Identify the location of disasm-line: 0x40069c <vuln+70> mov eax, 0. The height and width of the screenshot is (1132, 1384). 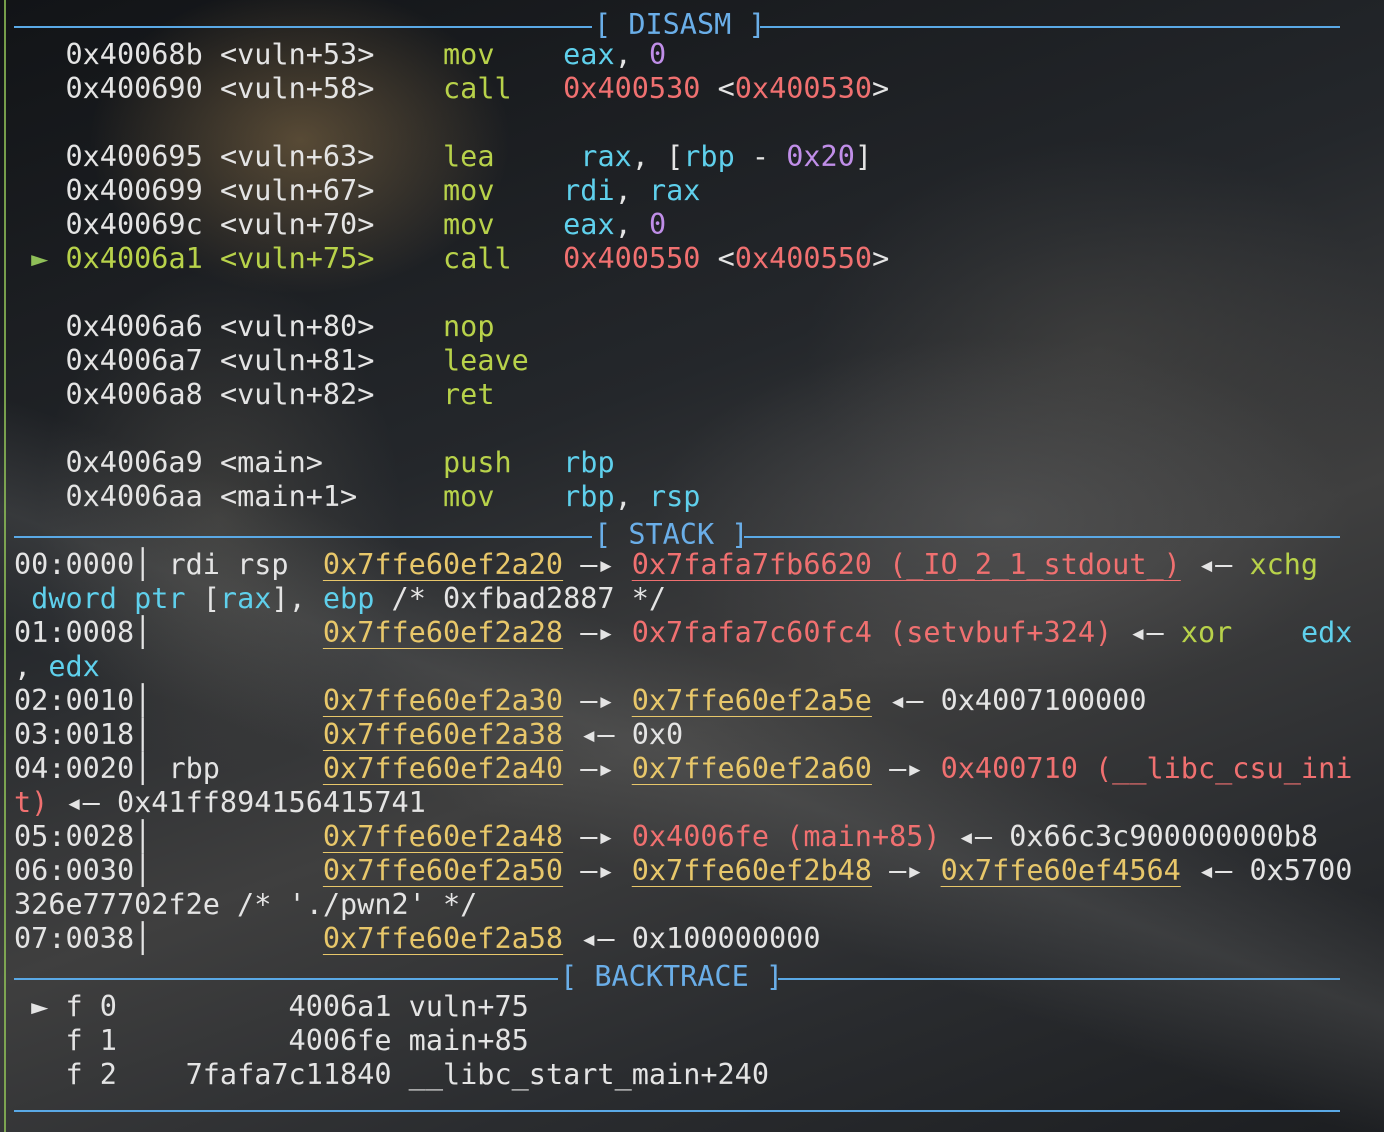
(340, 225).